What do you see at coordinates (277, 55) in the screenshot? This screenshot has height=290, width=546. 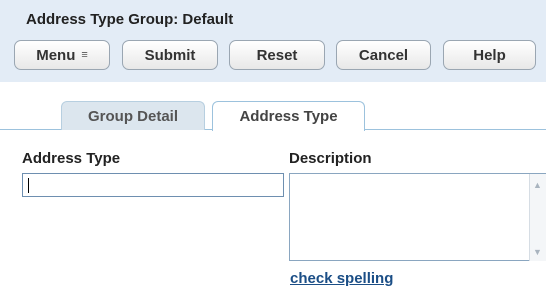 I see `reset-button: Reset` at bounding box center [277, 55].